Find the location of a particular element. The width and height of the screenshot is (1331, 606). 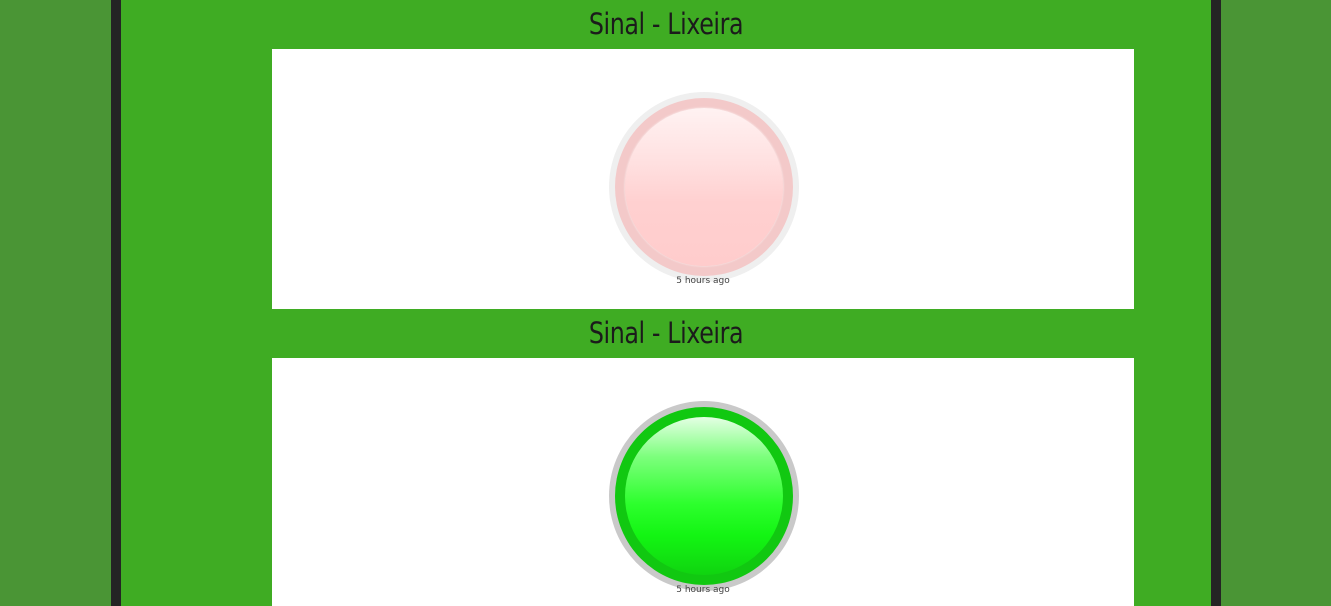

led-indicator-on is located at coordinates (704, 496).